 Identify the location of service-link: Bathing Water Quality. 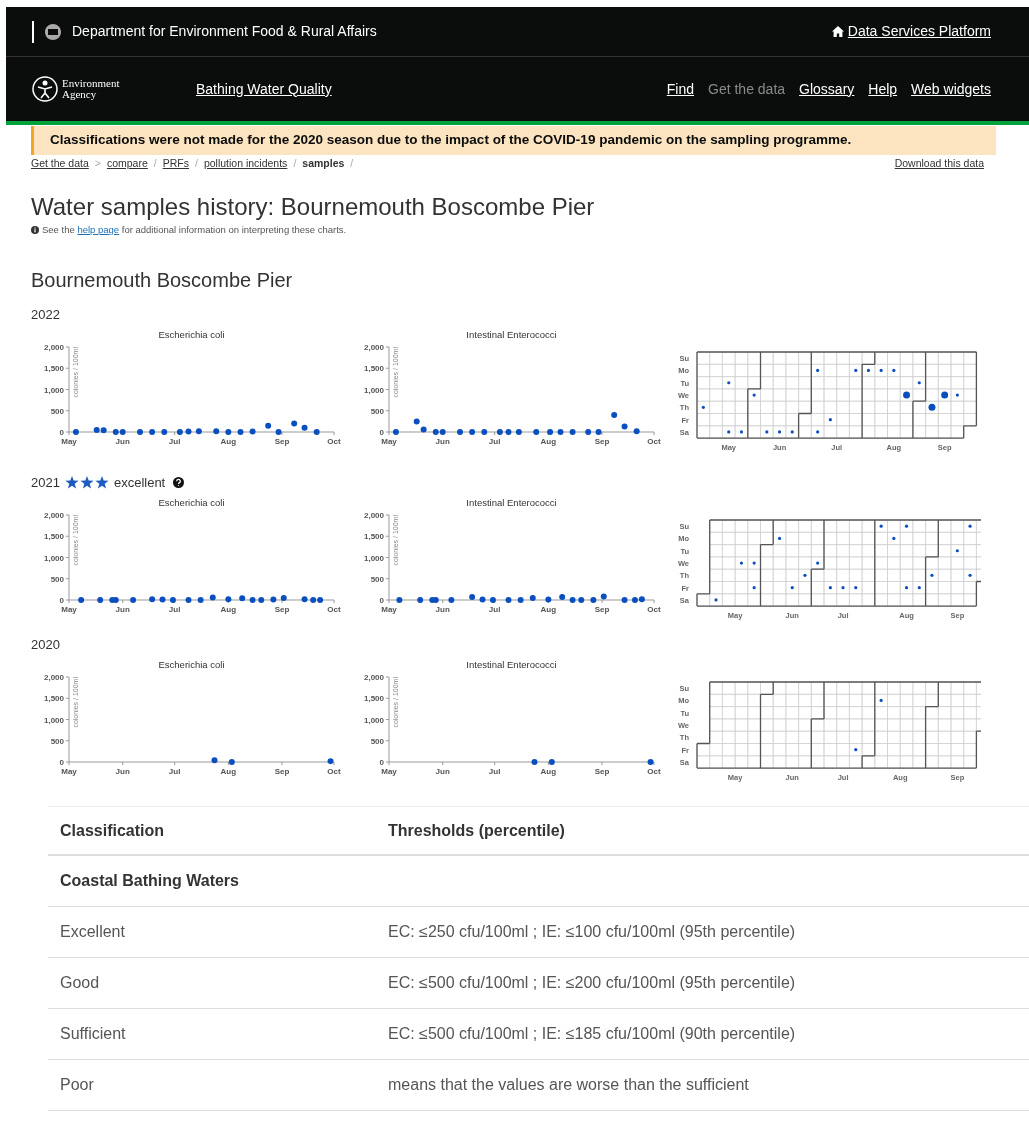
(264, 89).